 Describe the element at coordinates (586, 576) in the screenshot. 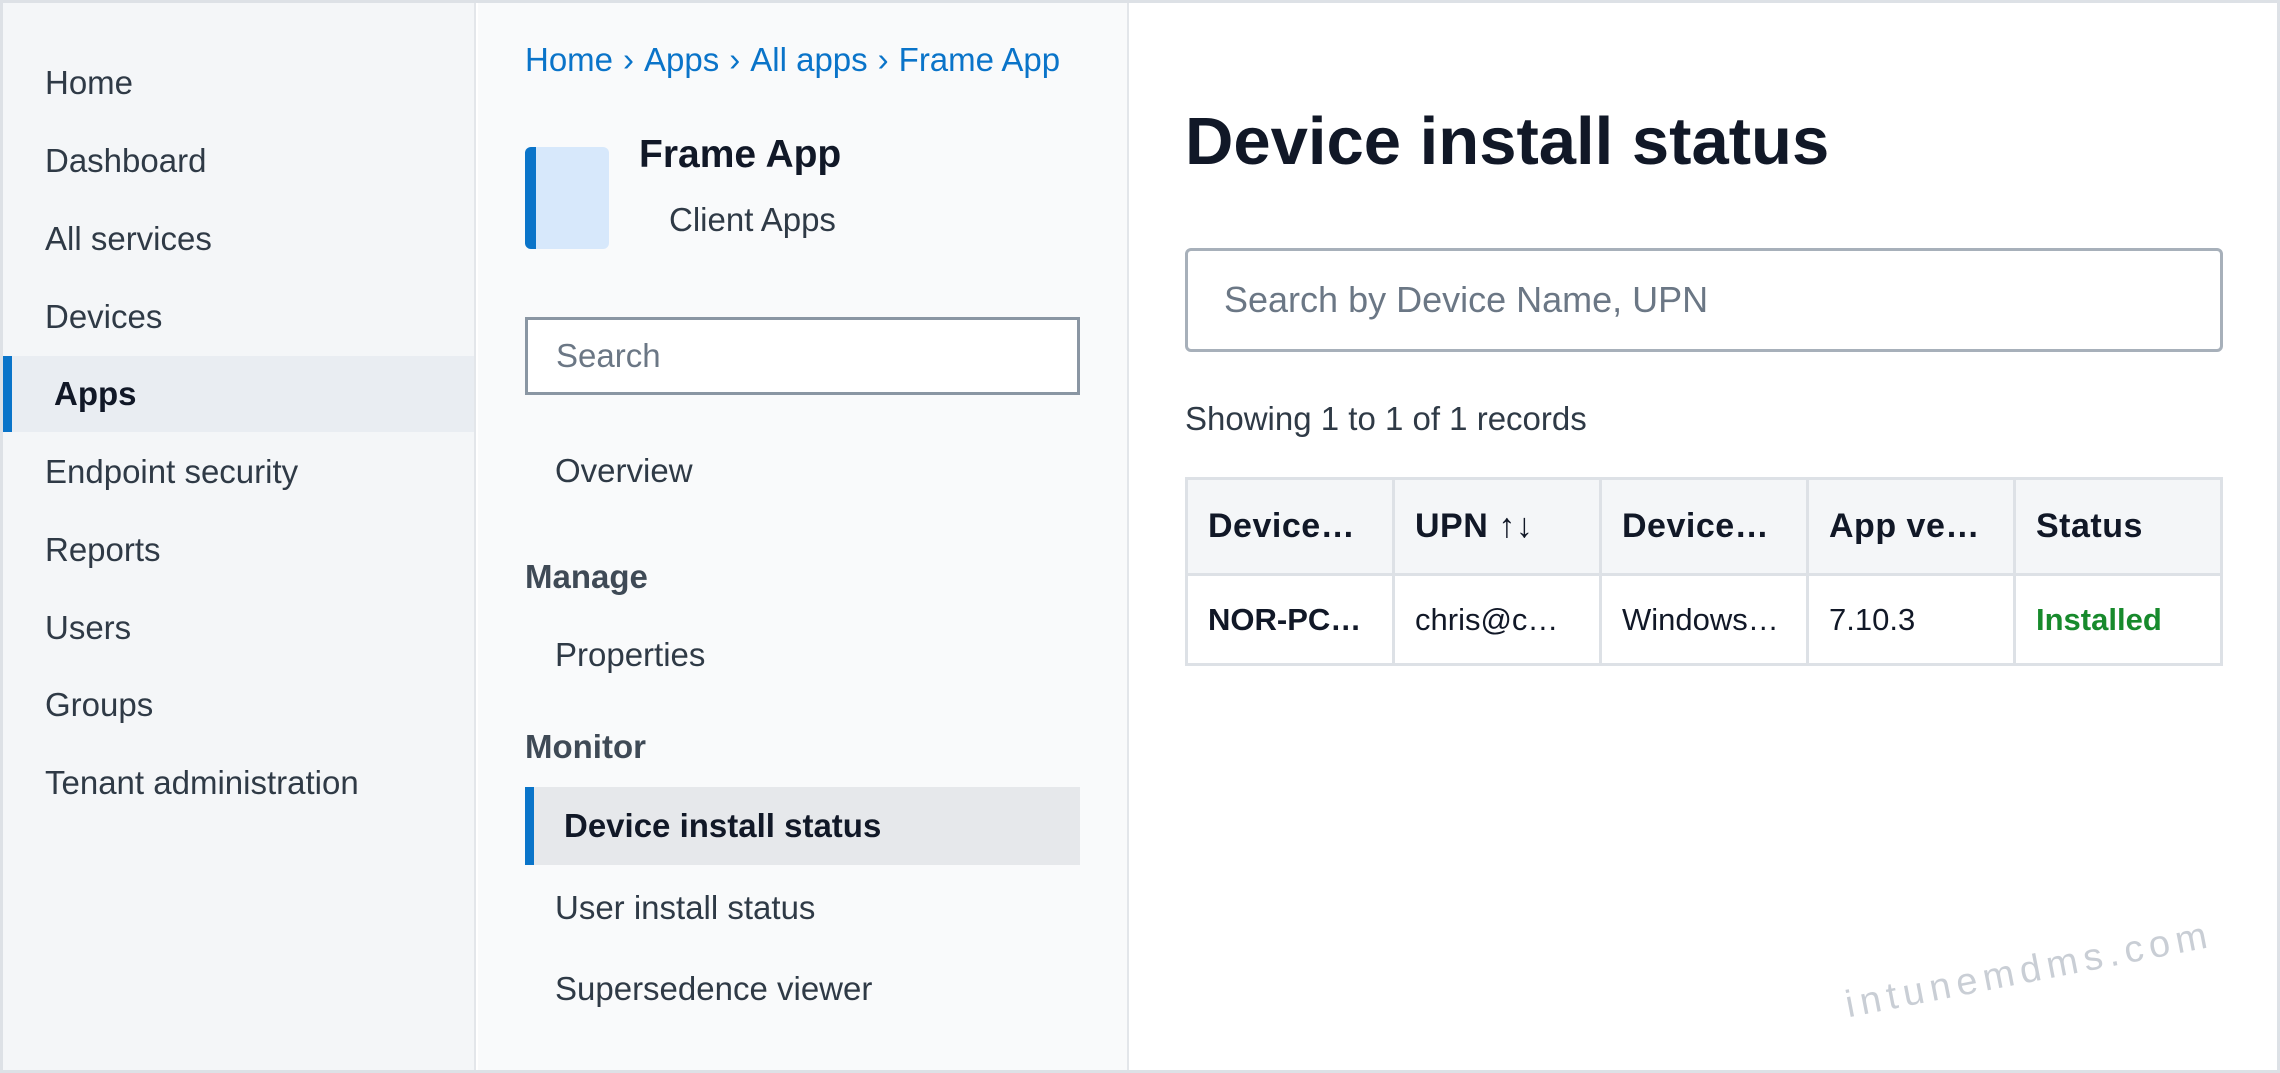

I see `section-manage-heading: Manage` at that location.